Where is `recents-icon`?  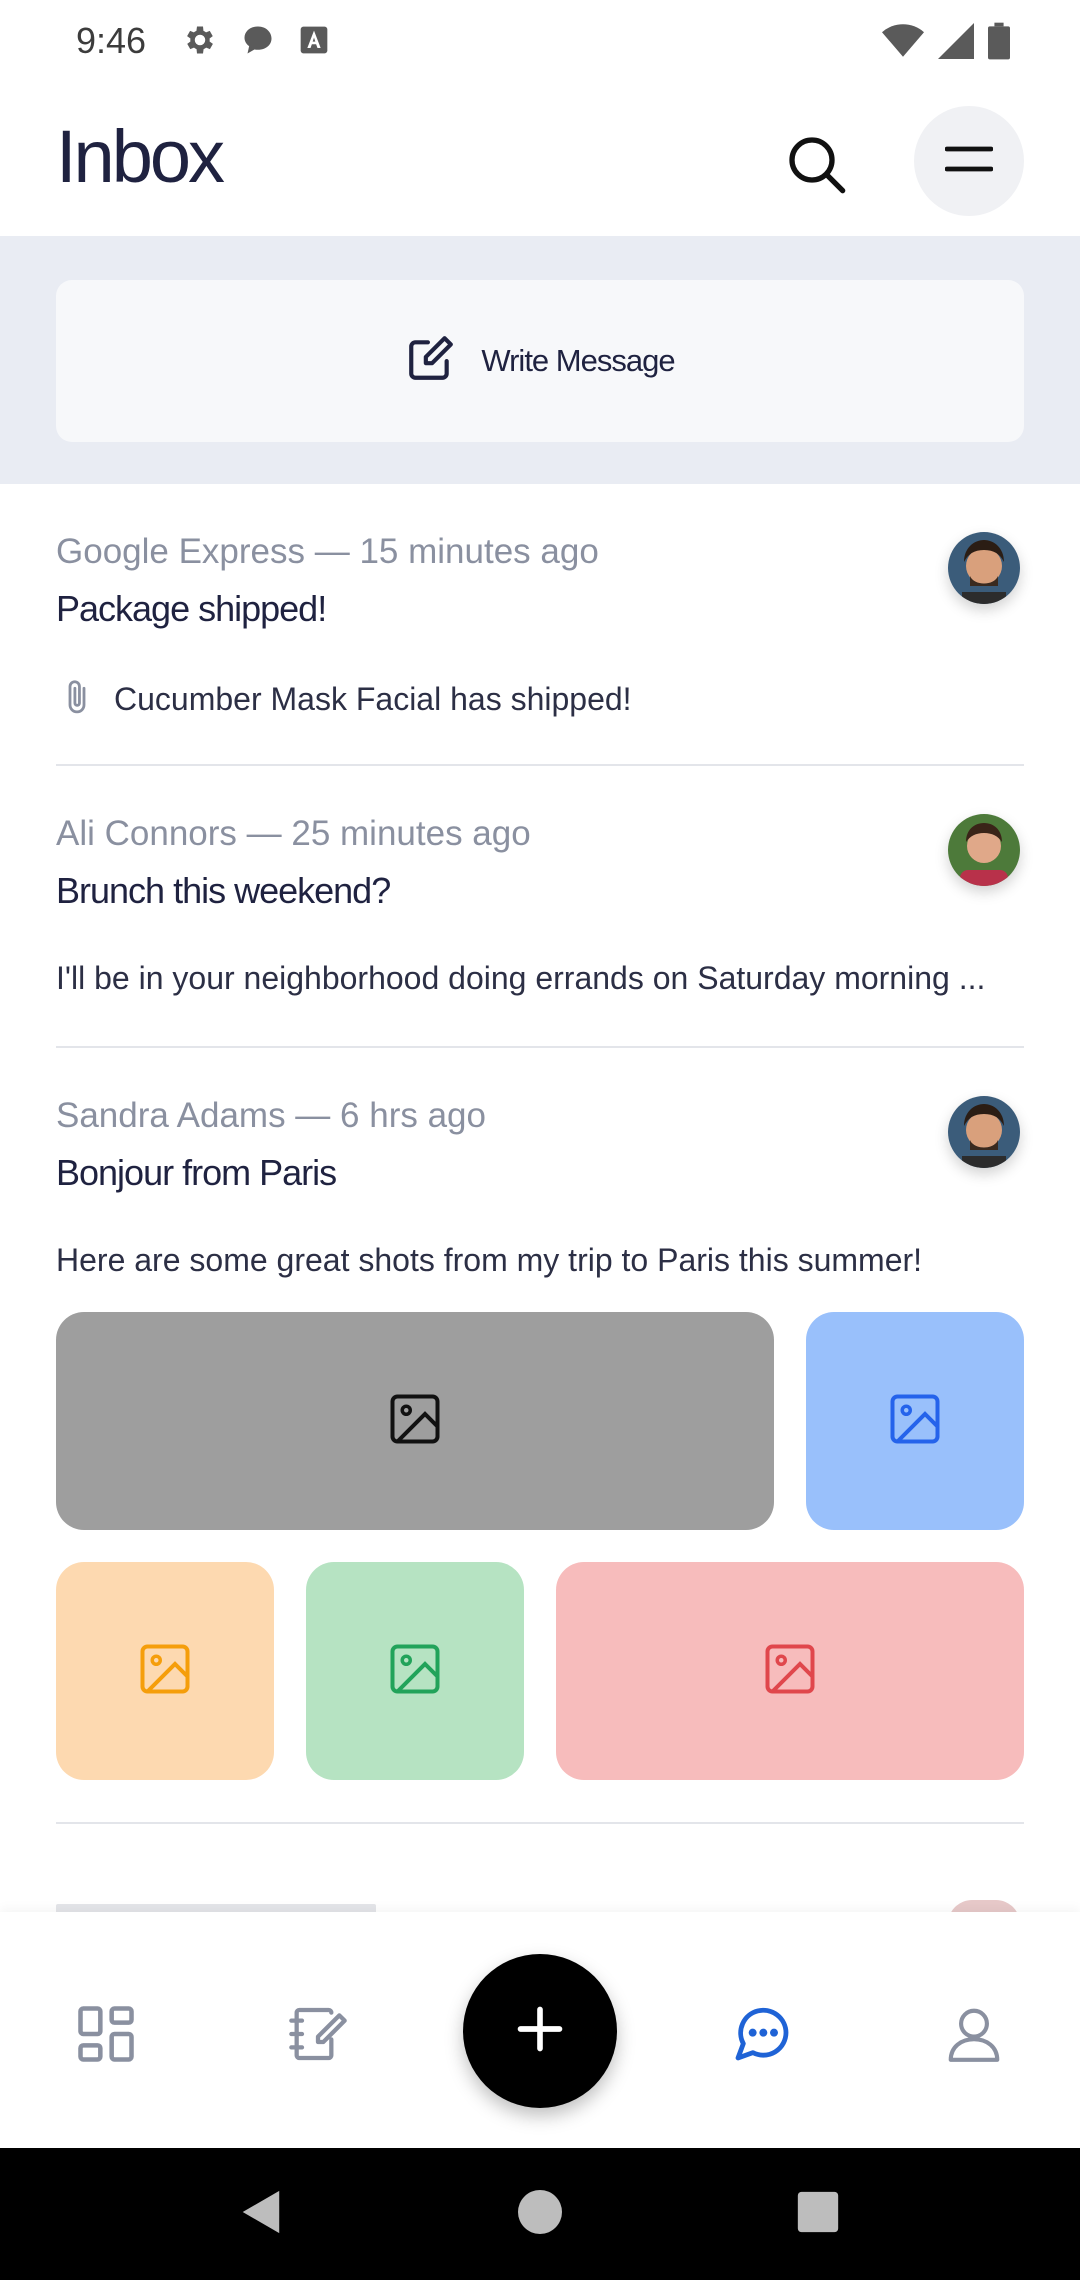
recents-icon is located at coordinates (818, 2214).